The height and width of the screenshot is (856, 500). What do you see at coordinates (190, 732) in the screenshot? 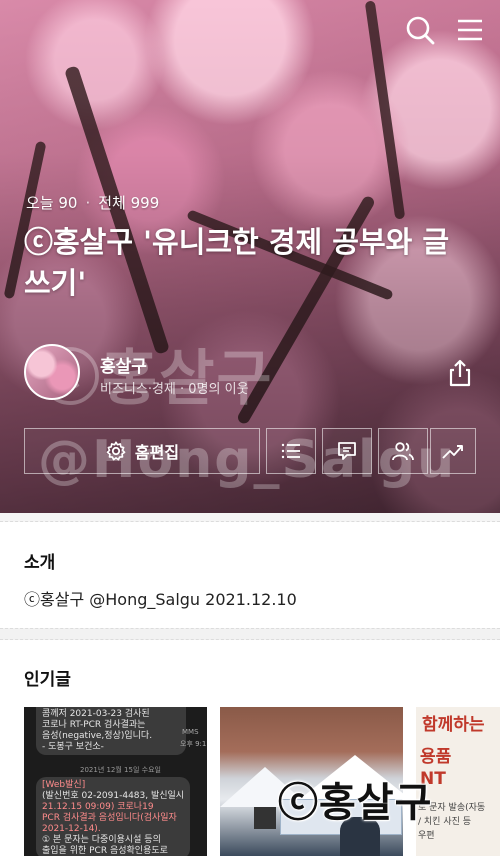
I see `sms-type: MMS` at bounding box center [190, 732].